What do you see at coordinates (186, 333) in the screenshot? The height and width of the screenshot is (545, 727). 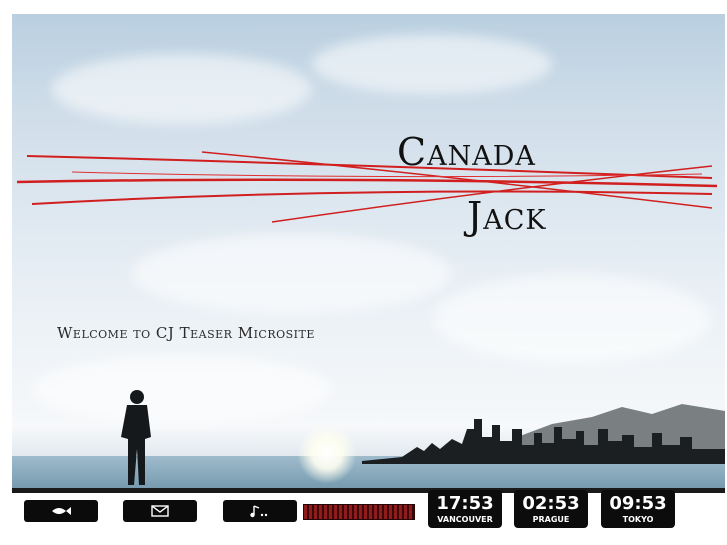 I see `welcome-text: Welcome to CJ Teaser Microsite` at bounding box center [186, 333].